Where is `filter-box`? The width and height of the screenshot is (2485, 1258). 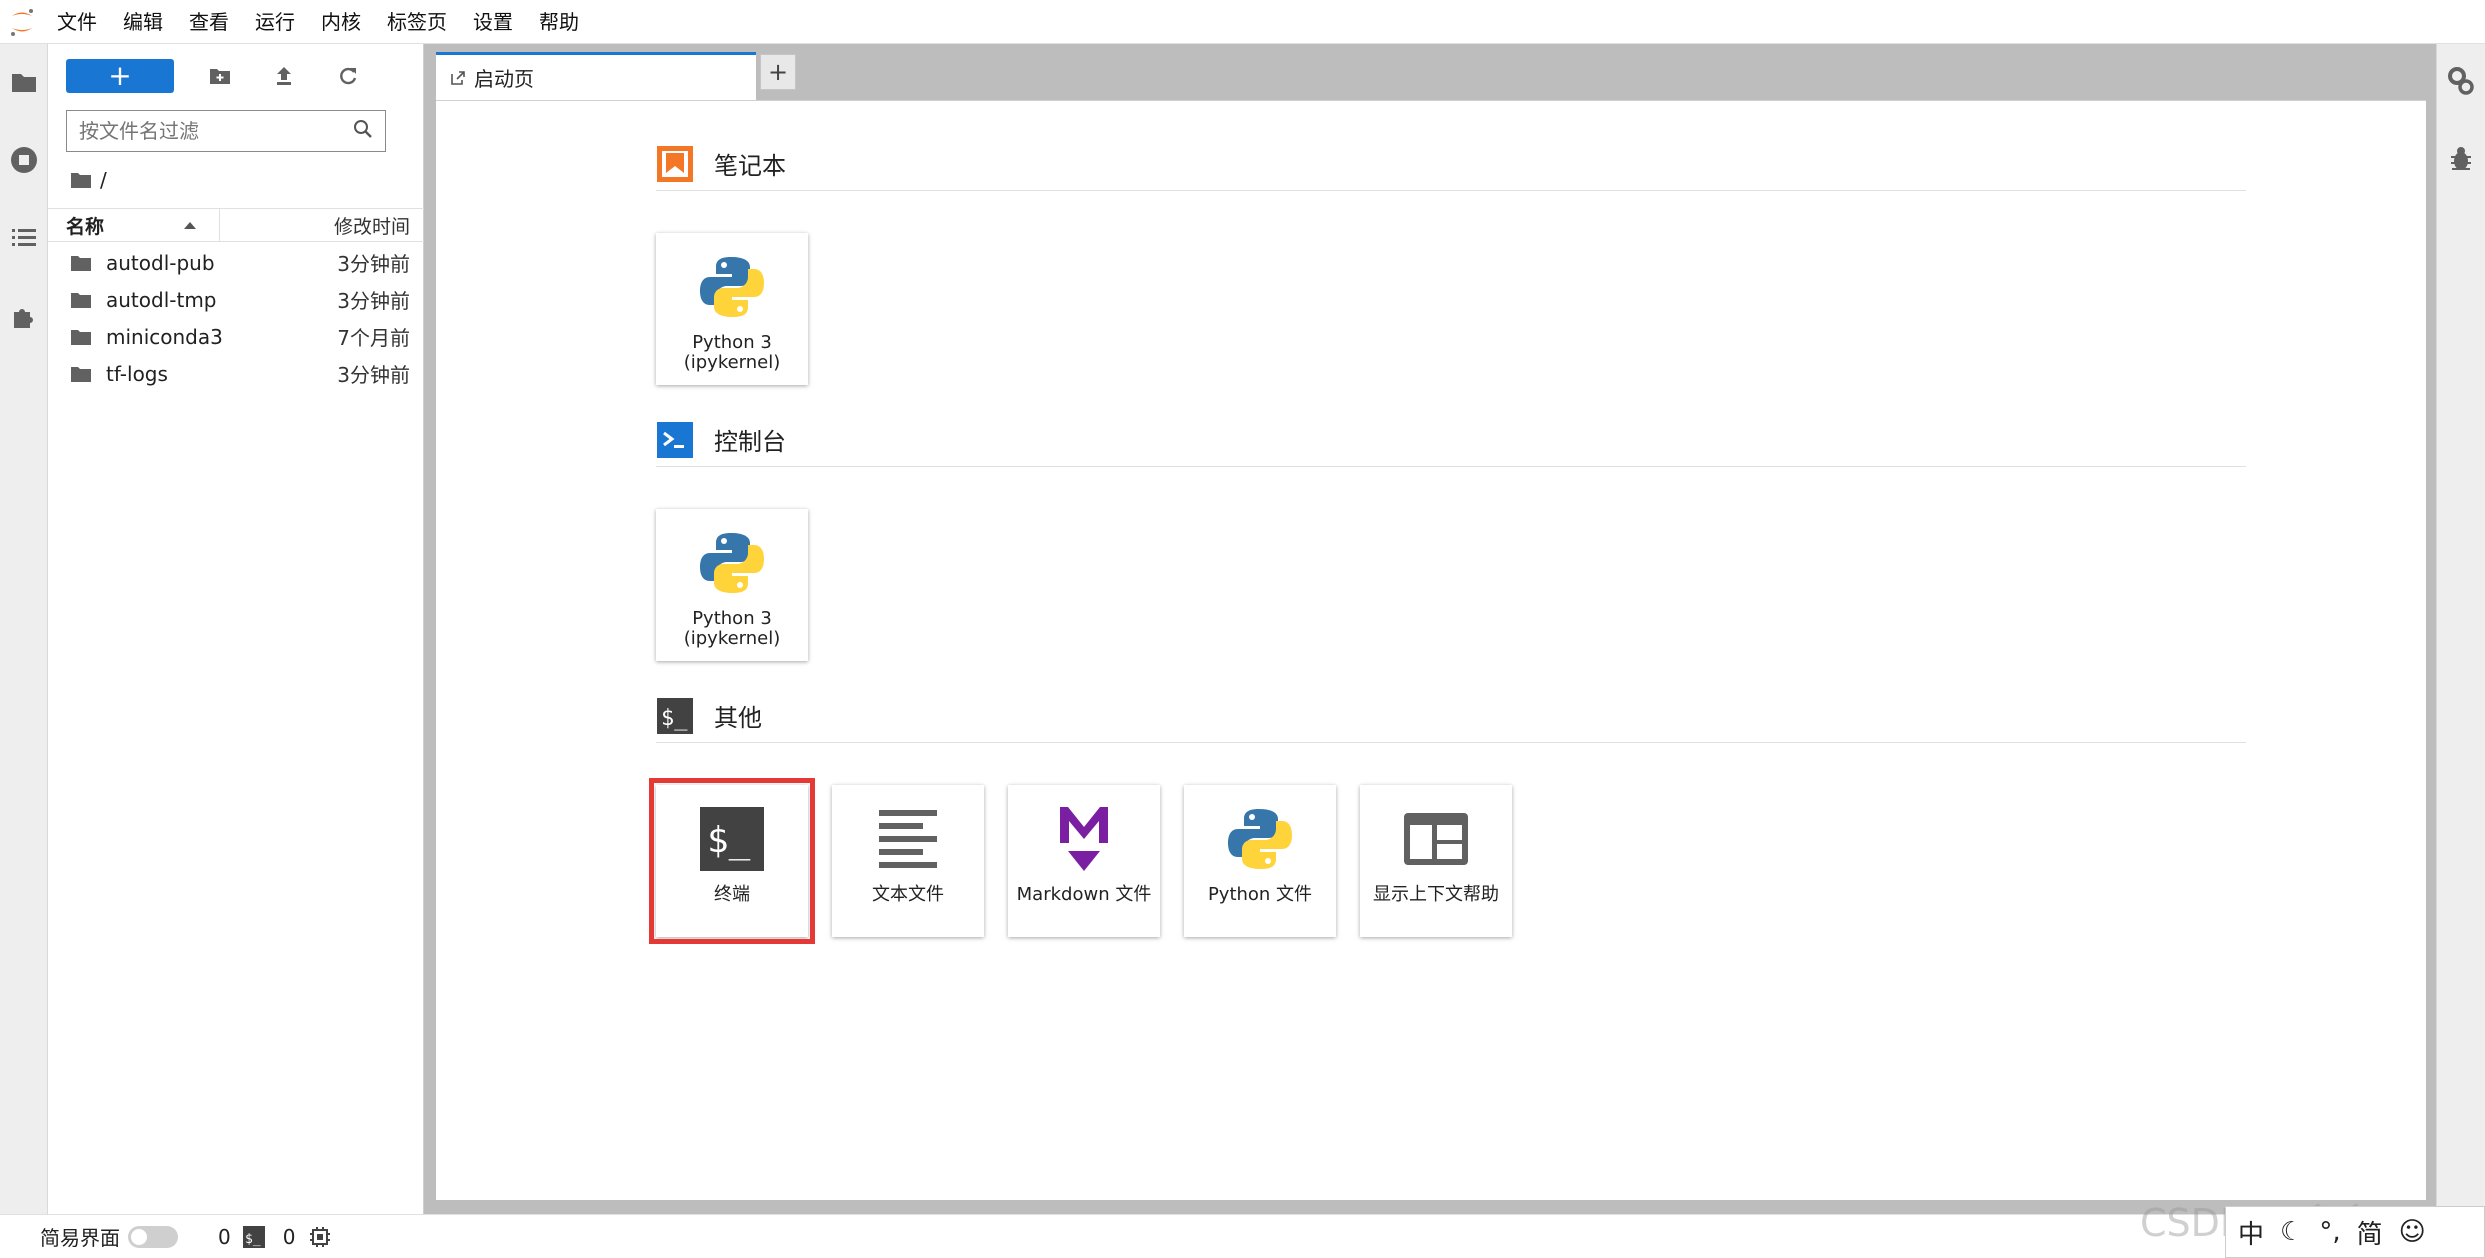
filter-box is located at coordinates (226, 131).